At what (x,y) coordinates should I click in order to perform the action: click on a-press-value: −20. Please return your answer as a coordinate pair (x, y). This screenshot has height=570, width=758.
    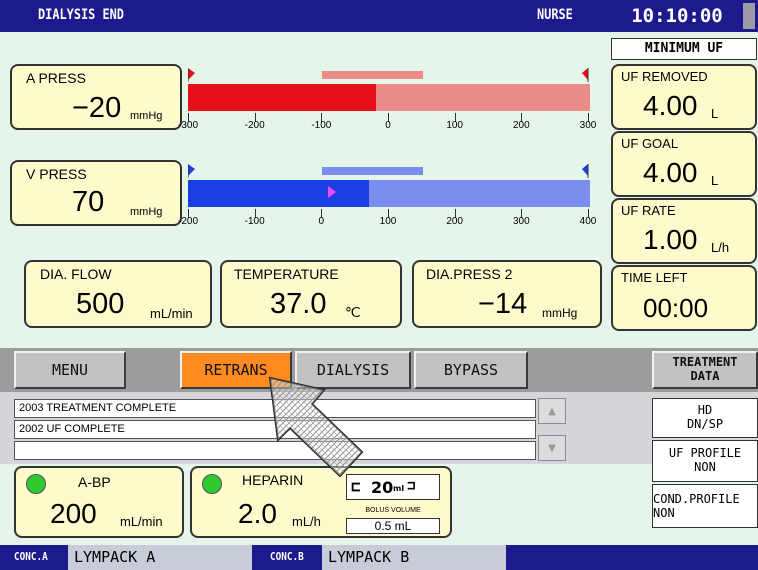
    Looking at the image, I should click on (97, 108).